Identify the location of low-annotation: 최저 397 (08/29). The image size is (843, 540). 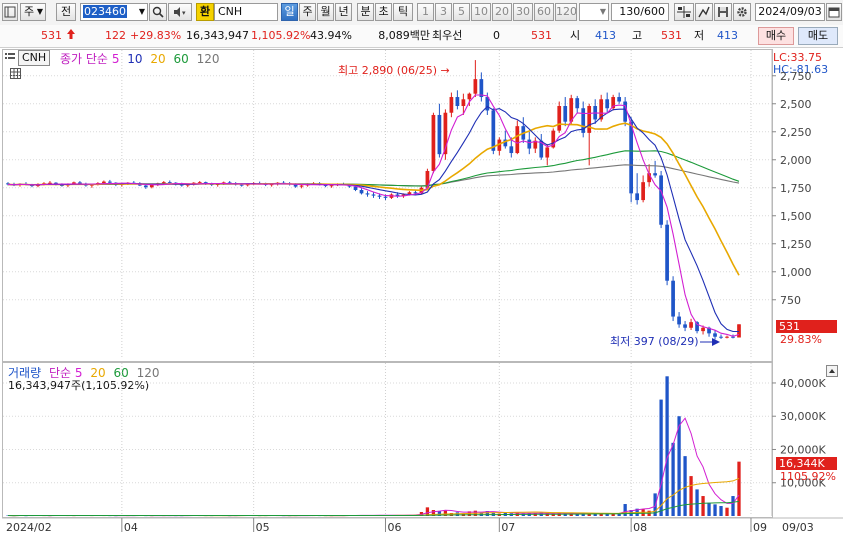
(654, 341).